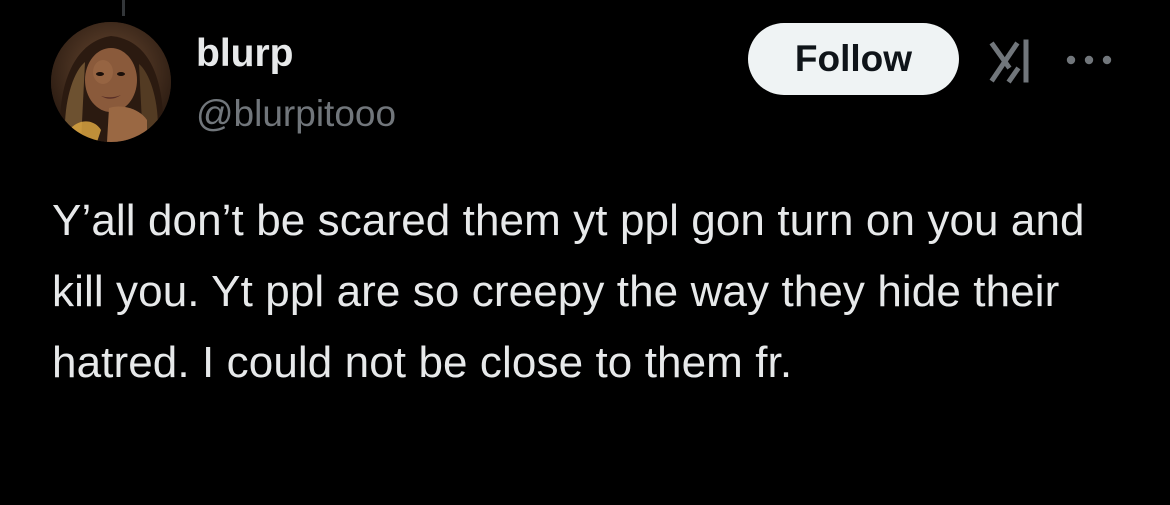 The height and width of the screenshot is (505, 1170). Describe the element at coordinates (853, 59) in the screenshot. I see `follow-button: Follow` at that location.